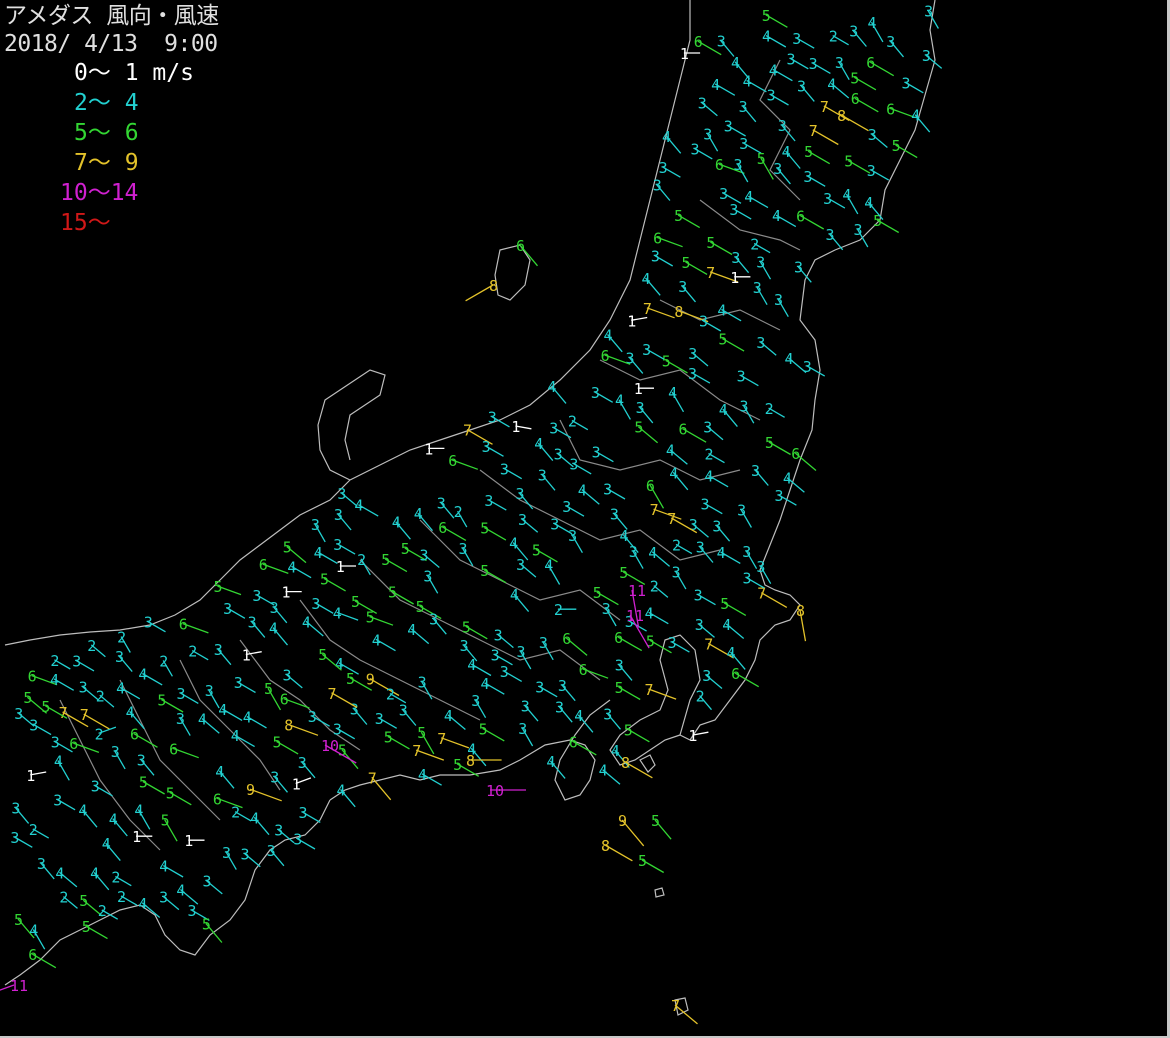 This screenshot has width=1170, height=1038. What do you see at coordinates (495, 791) in the screenshot?
I see `wind-speed-label: 10` at bounding box center [495, 791].